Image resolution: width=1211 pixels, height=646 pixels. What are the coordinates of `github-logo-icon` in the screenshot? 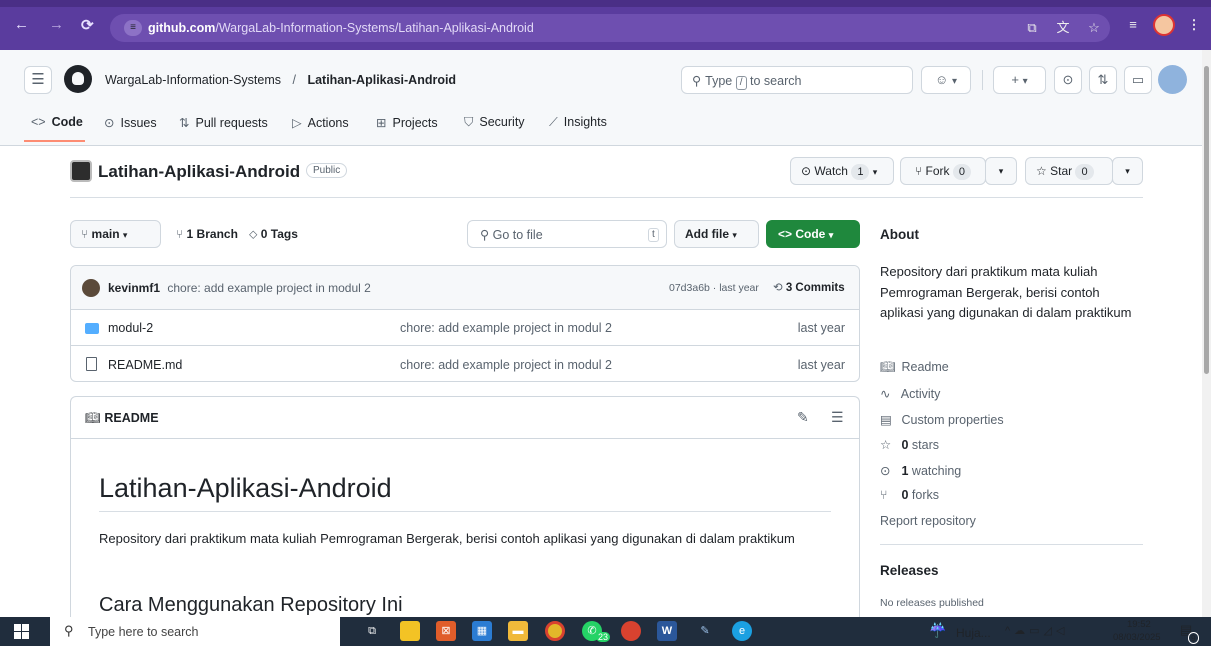 It's located at (78, 79).